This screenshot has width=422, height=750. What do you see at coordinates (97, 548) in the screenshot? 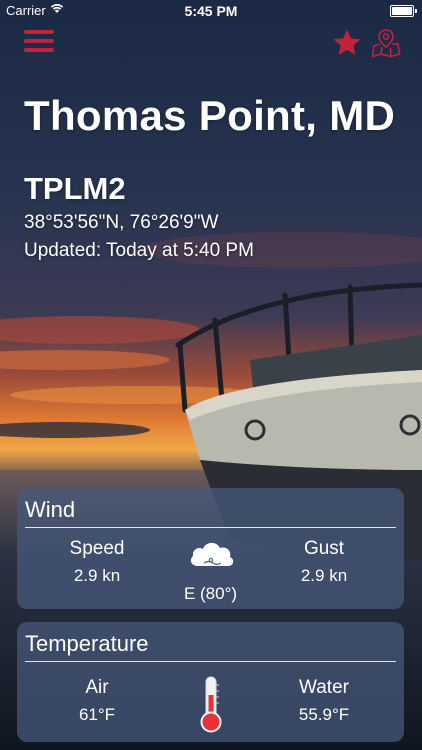
I see `wind-speed-label: Speed` at bounding box center [97, 548].